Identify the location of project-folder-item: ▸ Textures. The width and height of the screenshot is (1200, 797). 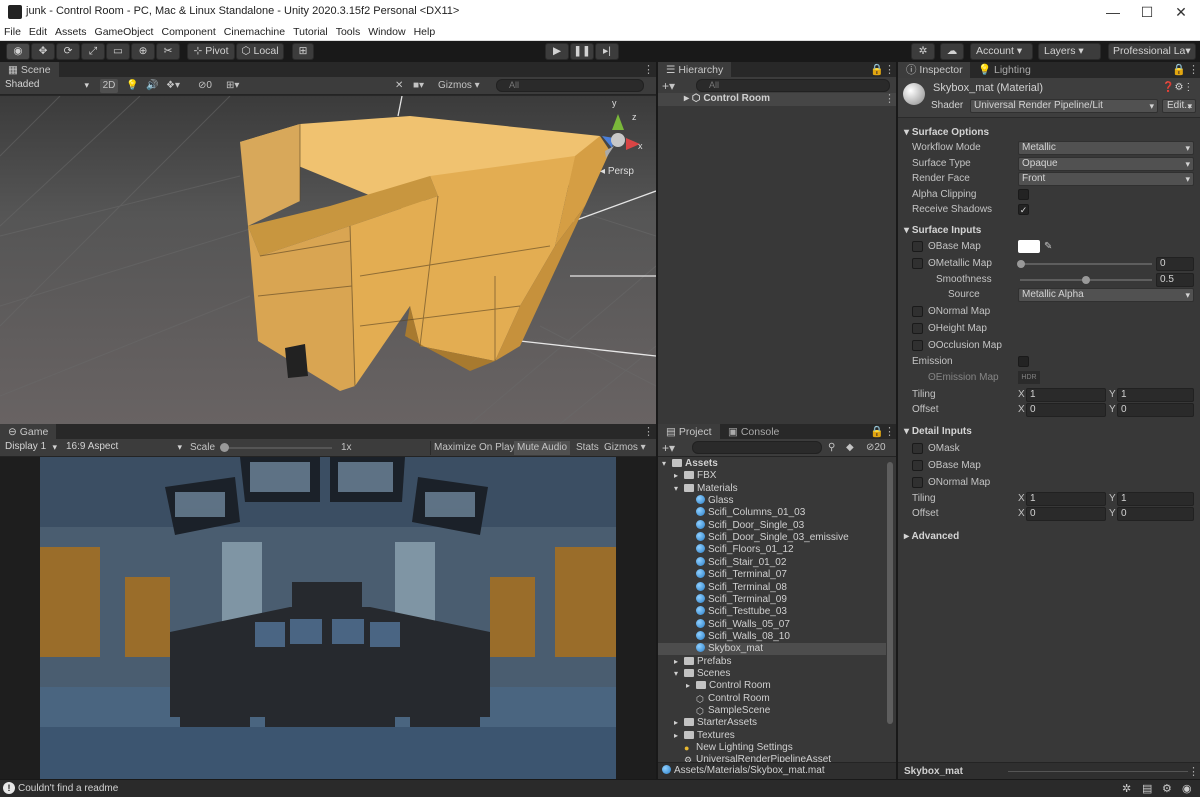
(772, 736).